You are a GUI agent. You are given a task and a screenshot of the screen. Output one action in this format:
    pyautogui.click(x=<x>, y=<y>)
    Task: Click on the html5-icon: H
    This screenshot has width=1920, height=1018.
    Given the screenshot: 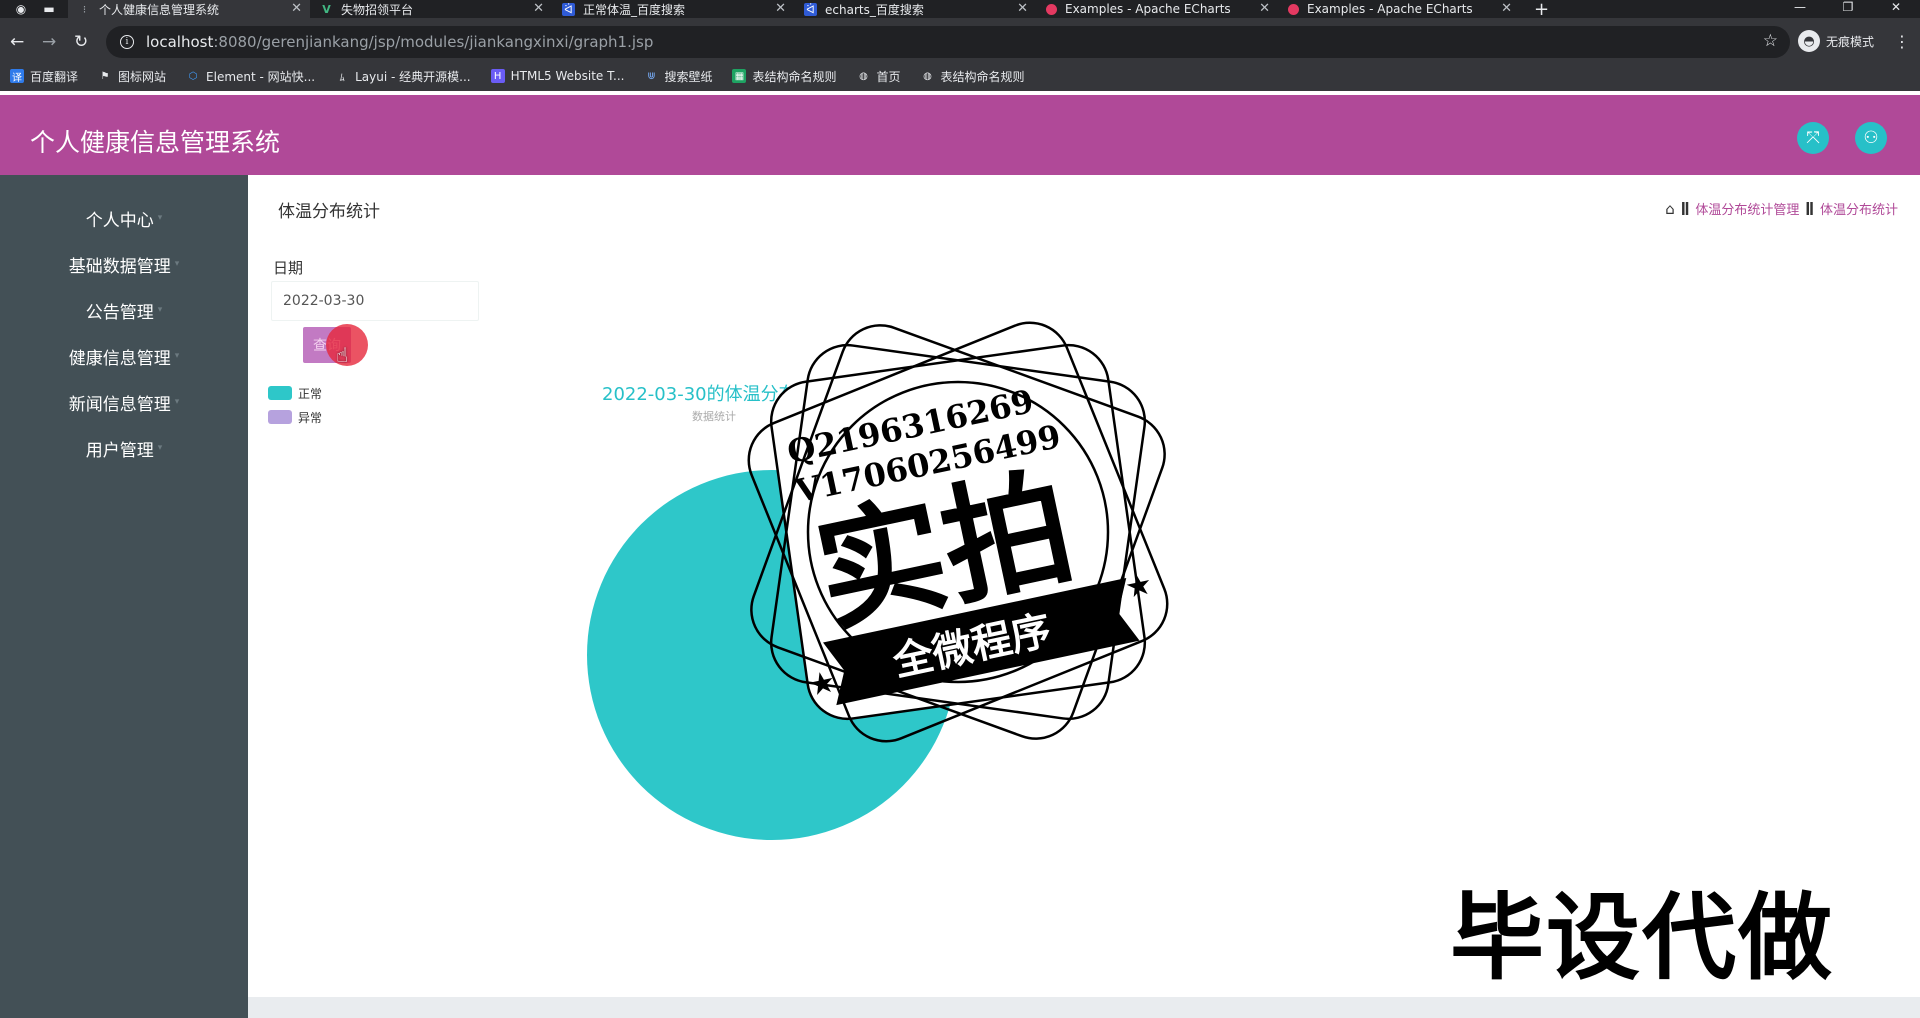 What is the action you would take?
    pyautogui.click(x=497, y=76)
    